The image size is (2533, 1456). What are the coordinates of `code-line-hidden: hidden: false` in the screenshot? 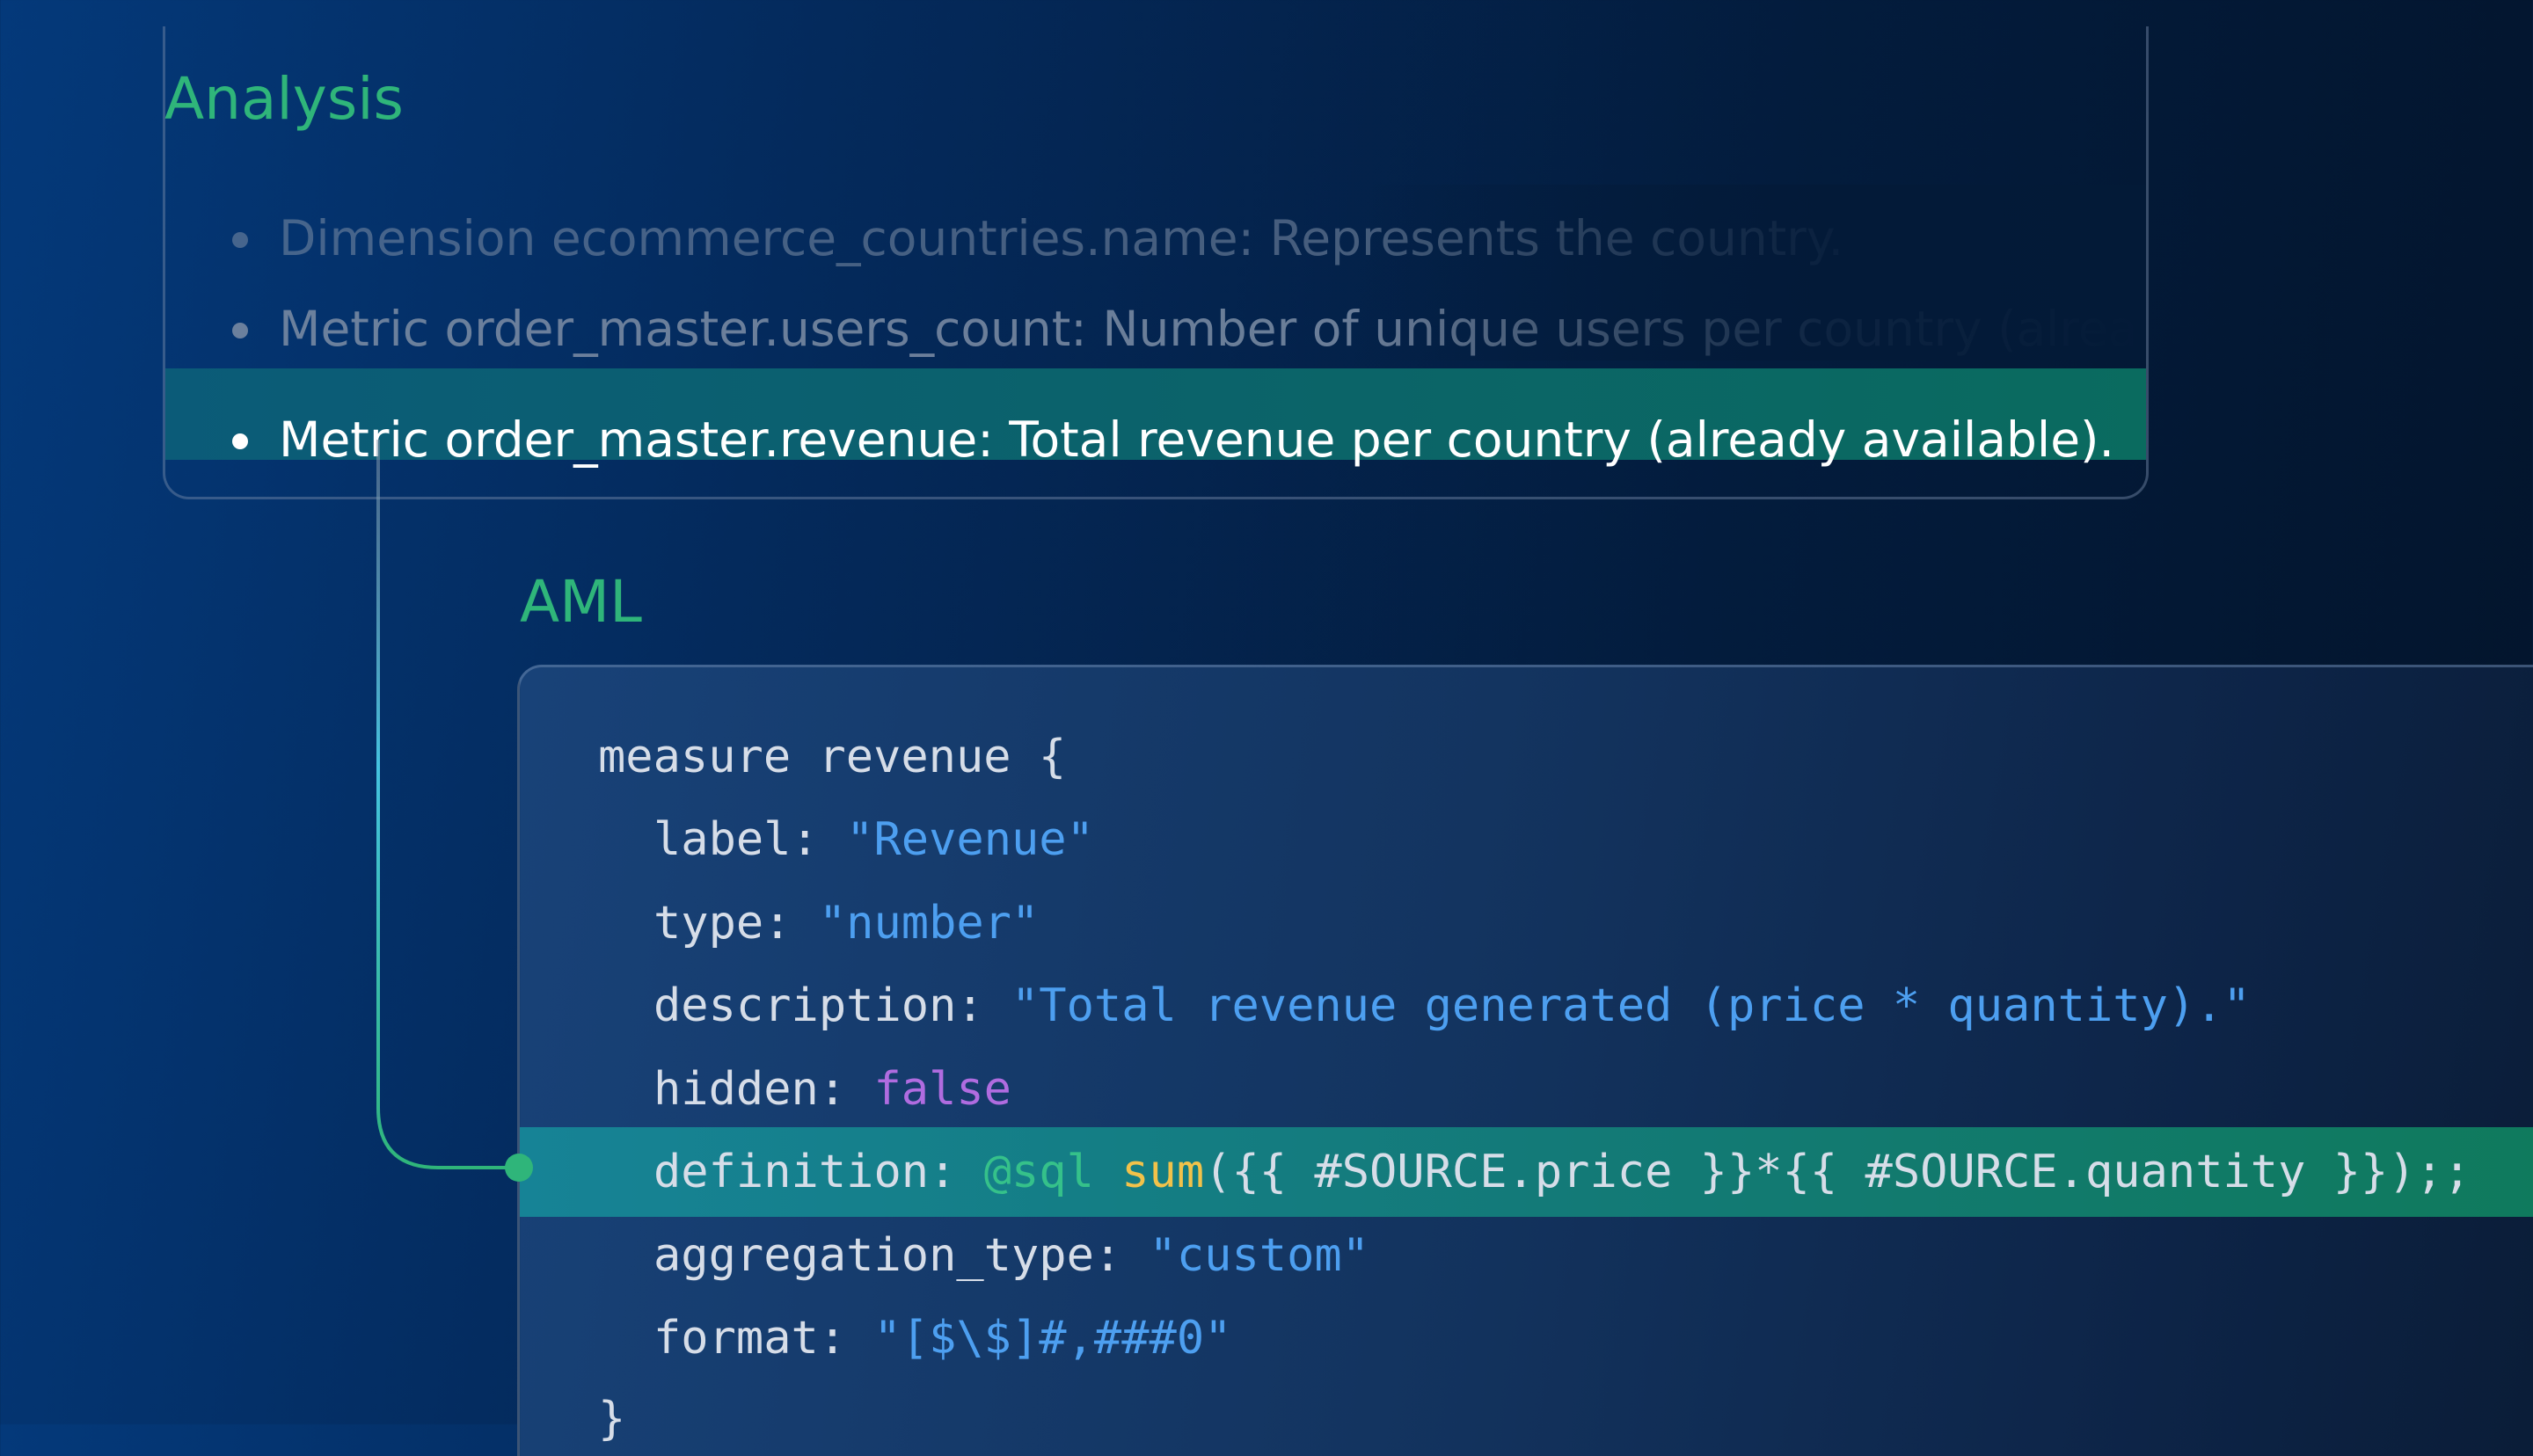 It's located at (832, 1089).